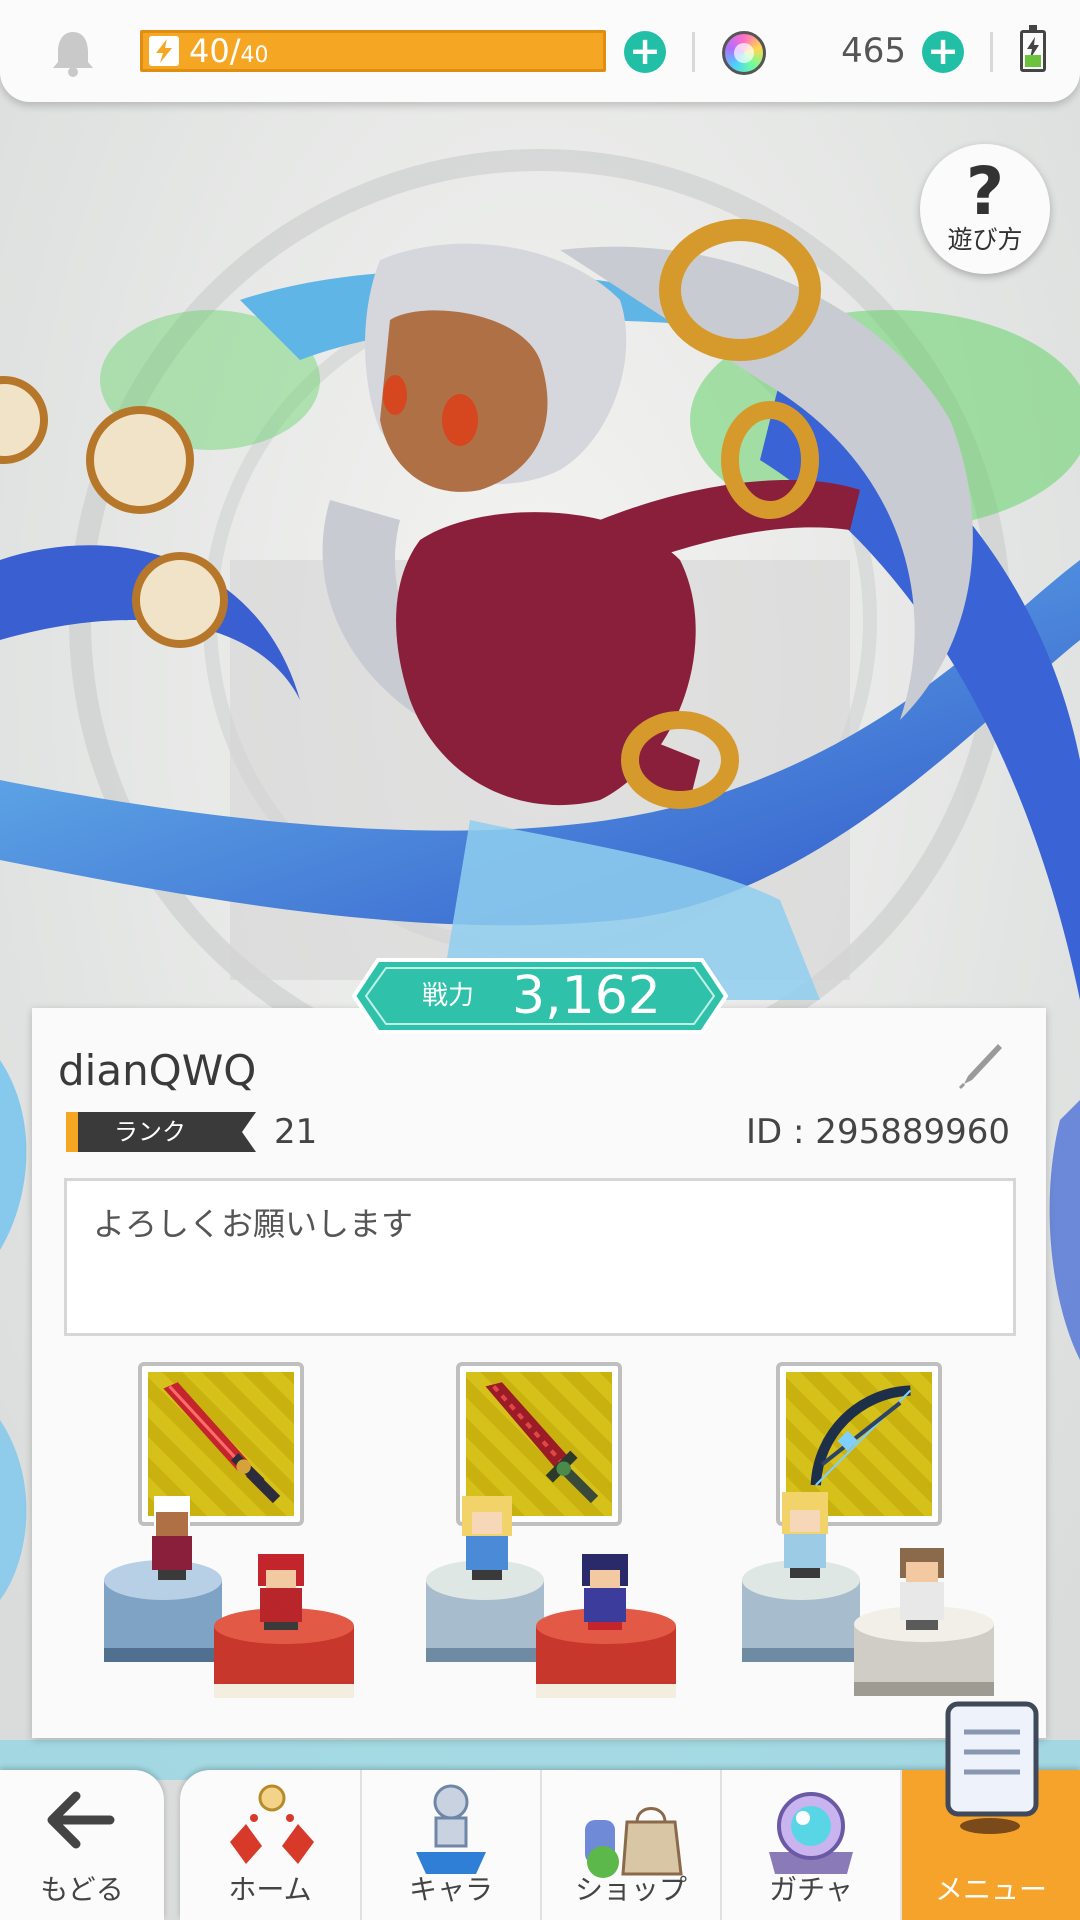  What do you see at coordinates (990, 1889) in the screenshot?
I see `tab-menu-label: メニュー` at bounding box center [990, 1889].